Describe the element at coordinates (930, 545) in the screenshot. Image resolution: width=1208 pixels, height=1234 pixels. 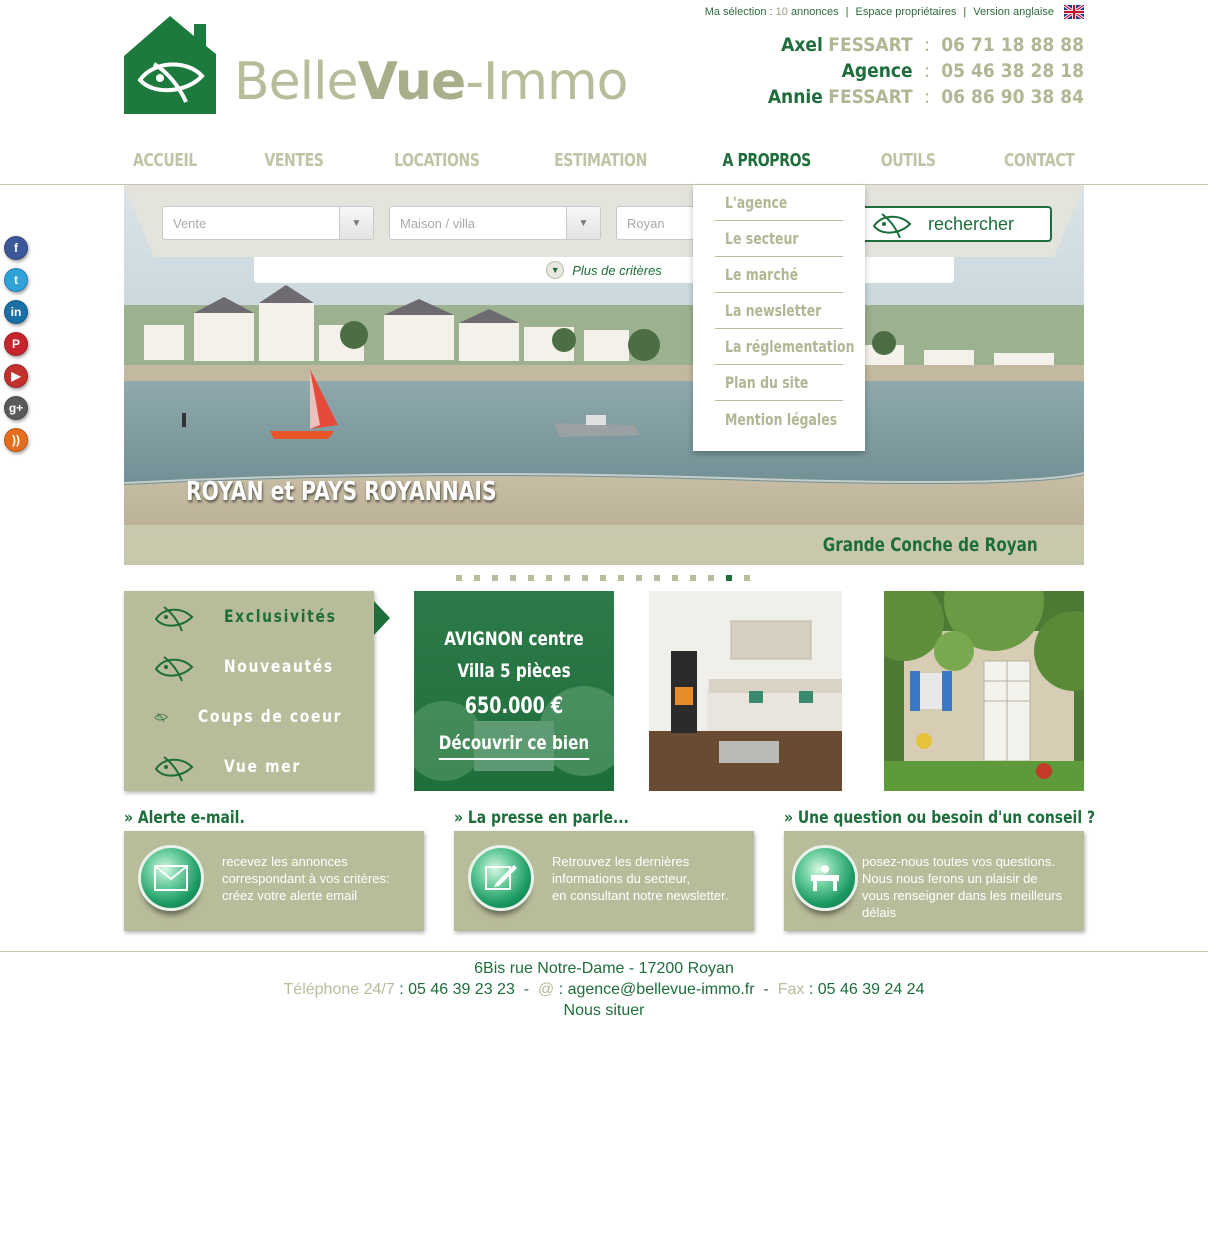
I see `hero-caption: Grande Conche de Royan` at that location.